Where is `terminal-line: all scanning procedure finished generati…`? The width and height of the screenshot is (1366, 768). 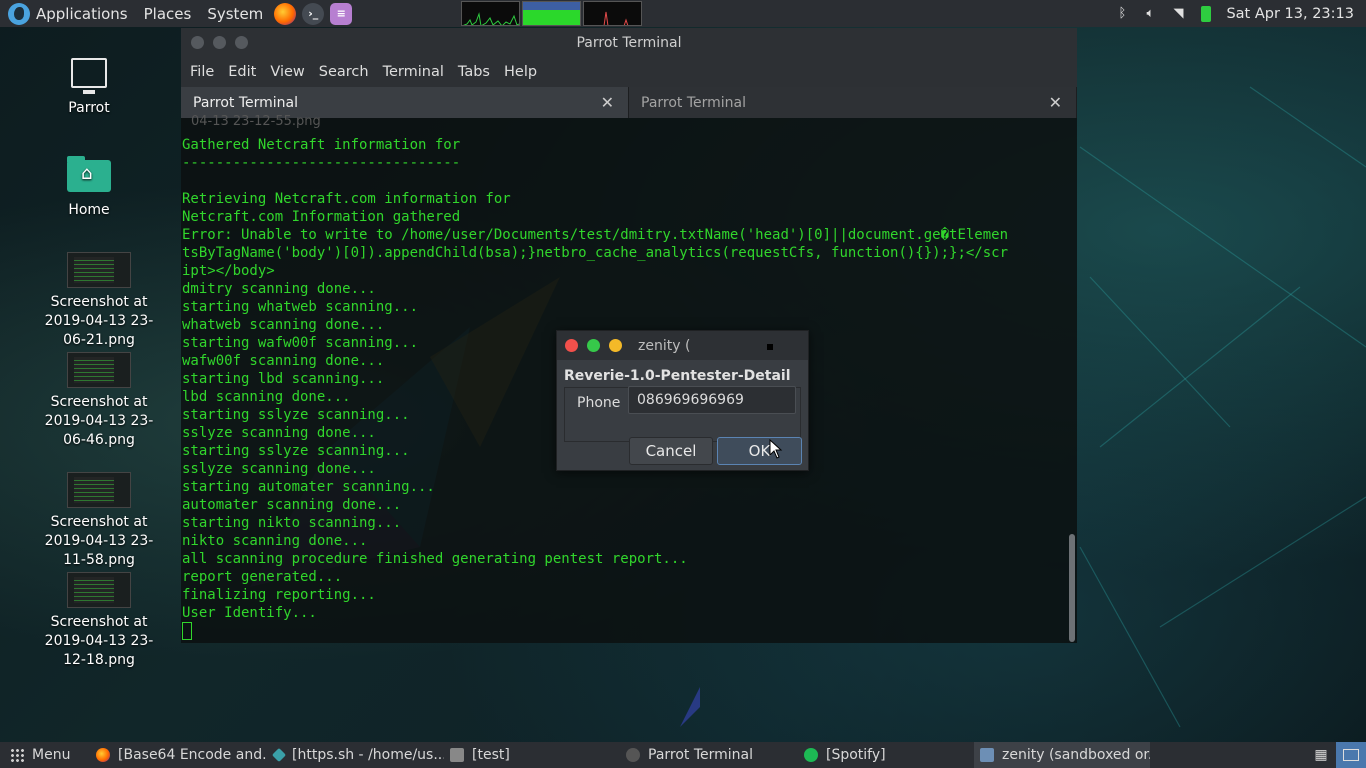
terminal-line: all scanning procedure finished generati… is located at coordinates (435, 559).